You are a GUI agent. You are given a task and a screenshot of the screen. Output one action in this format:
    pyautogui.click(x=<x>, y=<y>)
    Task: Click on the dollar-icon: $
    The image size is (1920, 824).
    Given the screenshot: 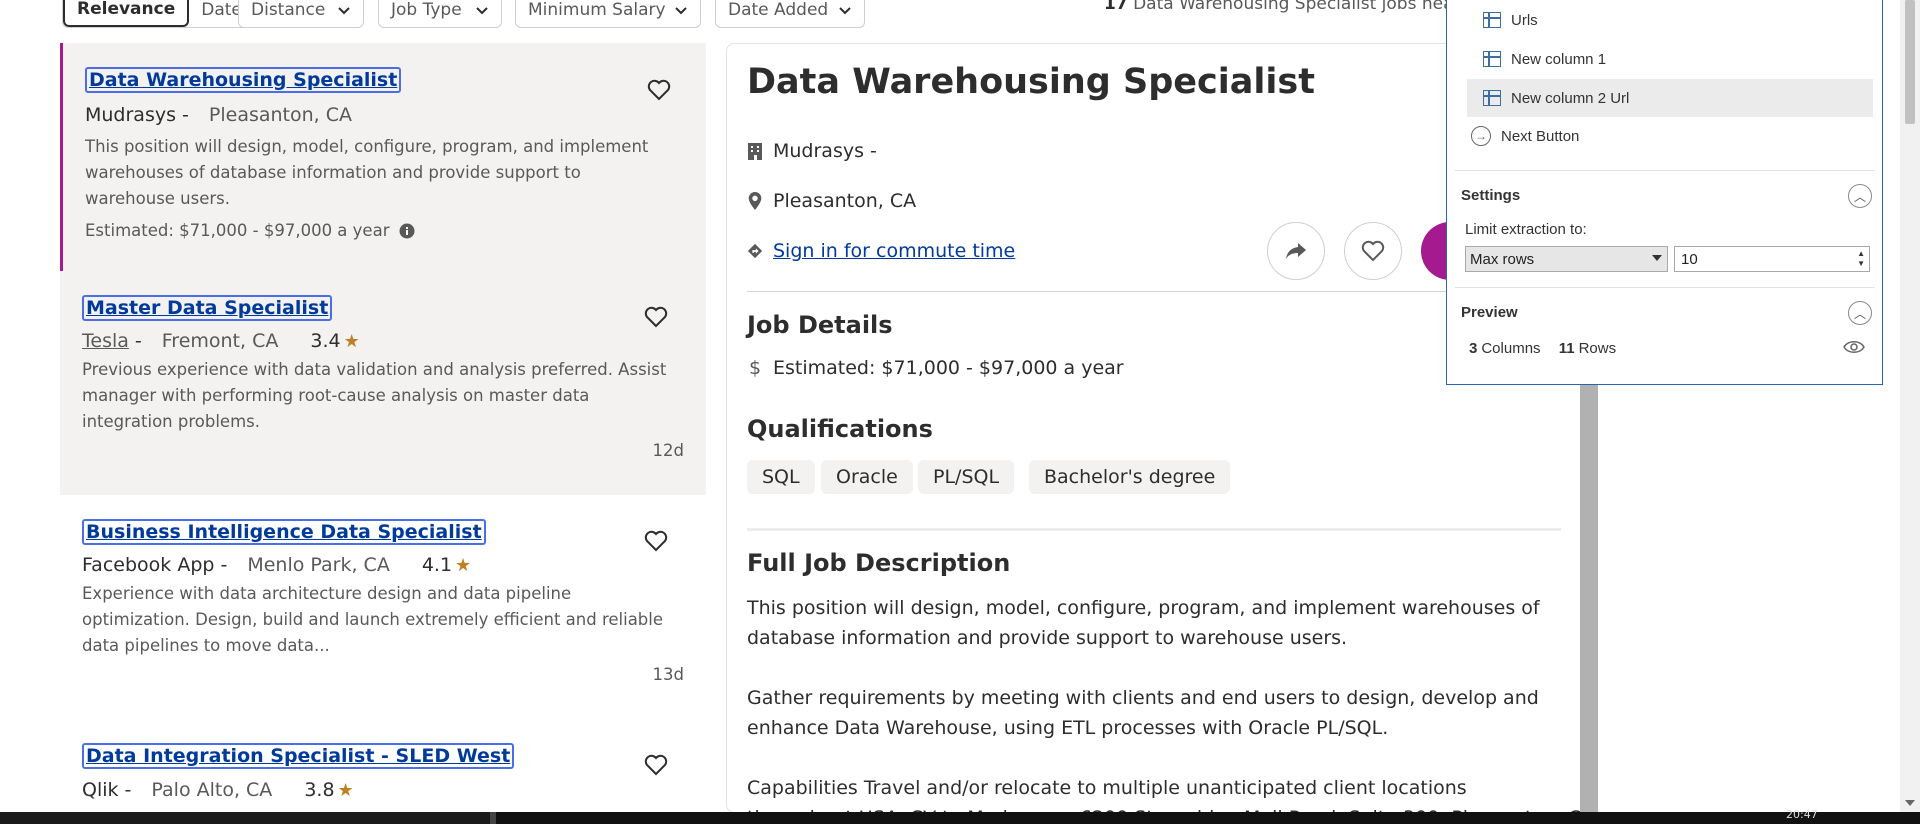 What is the action you would take?
    pyautogui.click(x=755, y=368)
    